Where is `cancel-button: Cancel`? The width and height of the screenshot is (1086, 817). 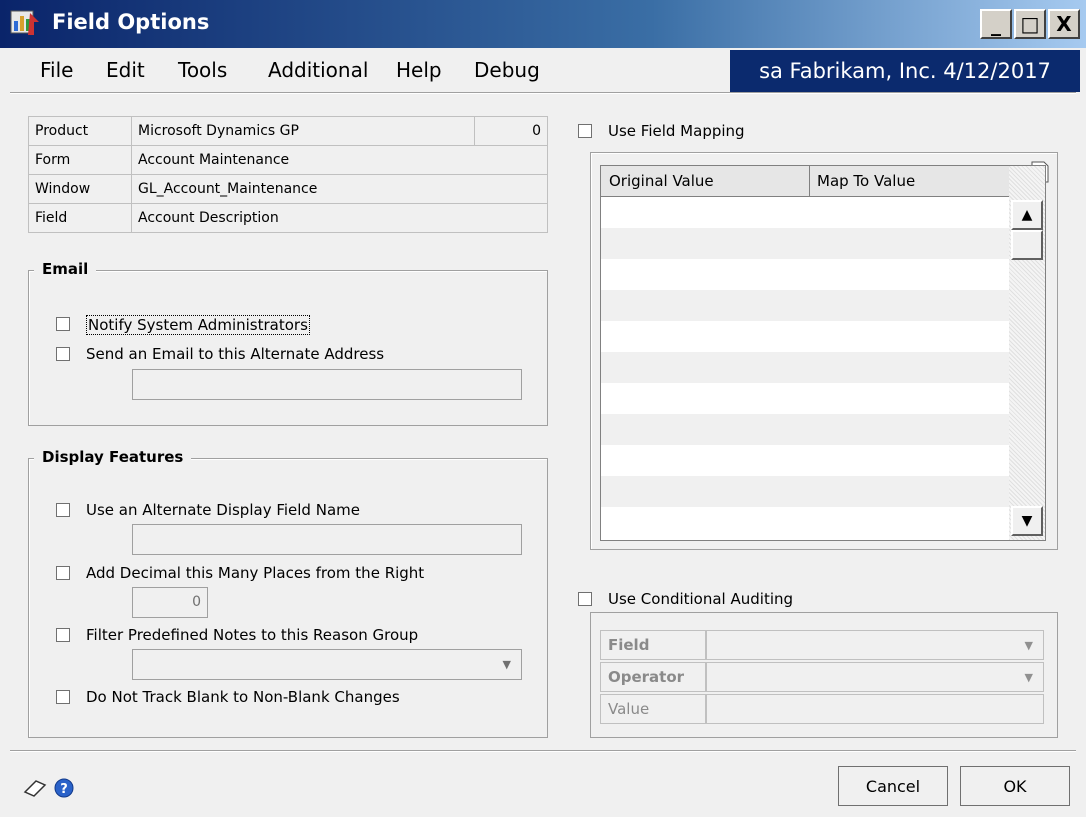
cancel-button: Cancel is located at coordinates (893, 786).